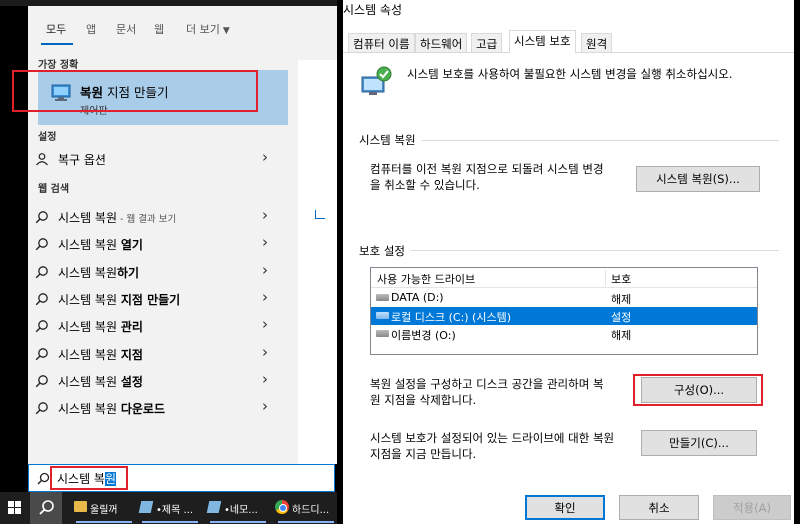 The image size is (800, 524). I want to click on tab-hardware: 하드웨어, so click(441, 43).